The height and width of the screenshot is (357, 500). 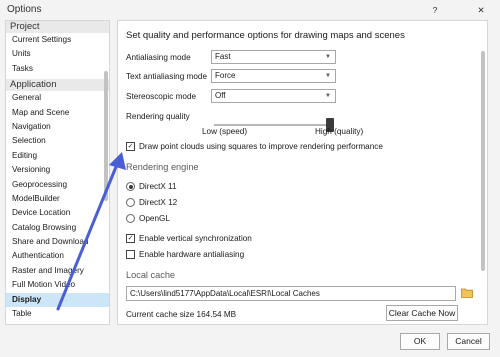 I want to click on sidebar-item-share-and-download: Share and Download, so click(x=57, y=242).